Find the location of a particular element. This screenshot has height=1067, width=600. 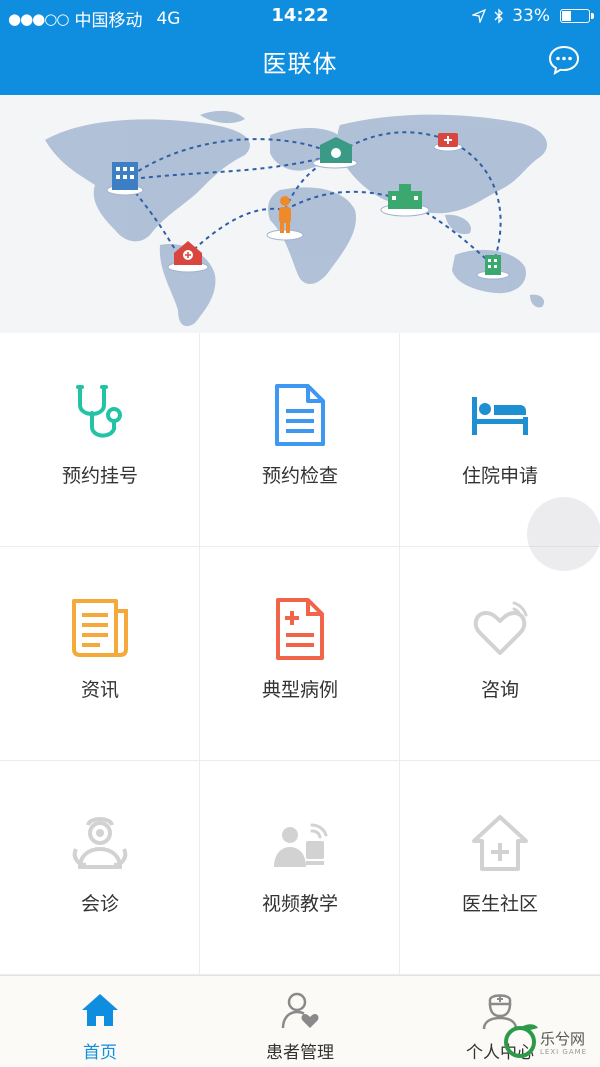

grid-item-label: 典型病例 is located at coordinates (299, 690).